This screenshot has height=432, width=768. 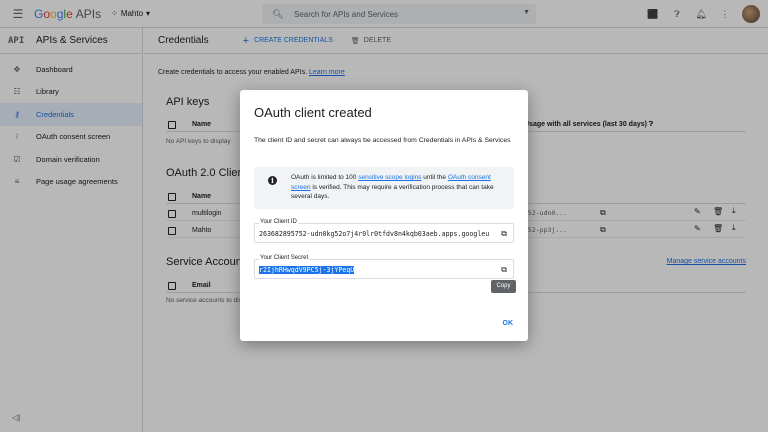 What do you see at coordinates (374, 270) in the screenshot?
I see `client-secret-value: r2IjhRHwqdV9PC5j-3jYPeqU` at bounding box center [374, 270].